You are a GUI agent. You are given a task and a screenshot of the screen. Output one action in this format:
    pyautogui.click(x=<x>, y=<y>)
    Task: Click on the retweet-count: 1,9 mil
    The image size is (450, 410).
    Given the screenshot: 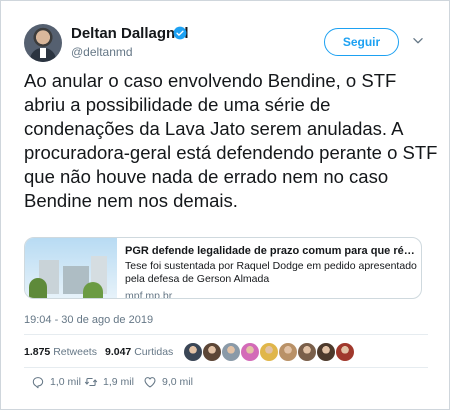 What is the action you would take?
    pyautogui.click(x=118, y=382)
    